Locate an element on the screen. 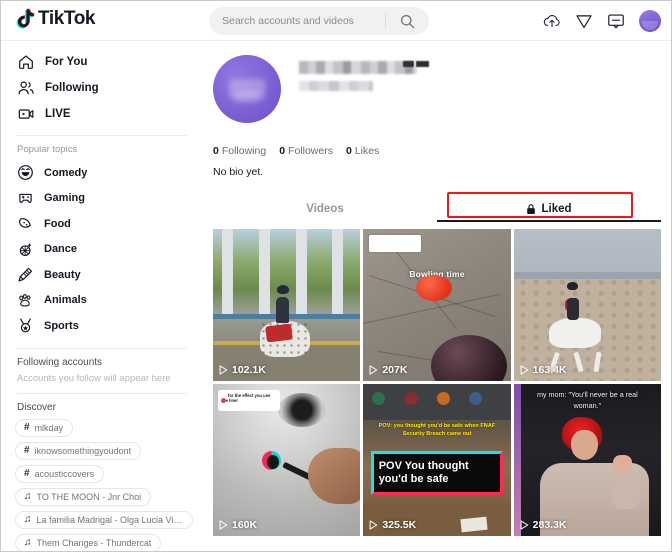 This screenshot has width=672, height=552. discover-tag: # mlkday is located at coordinates (44, 427).